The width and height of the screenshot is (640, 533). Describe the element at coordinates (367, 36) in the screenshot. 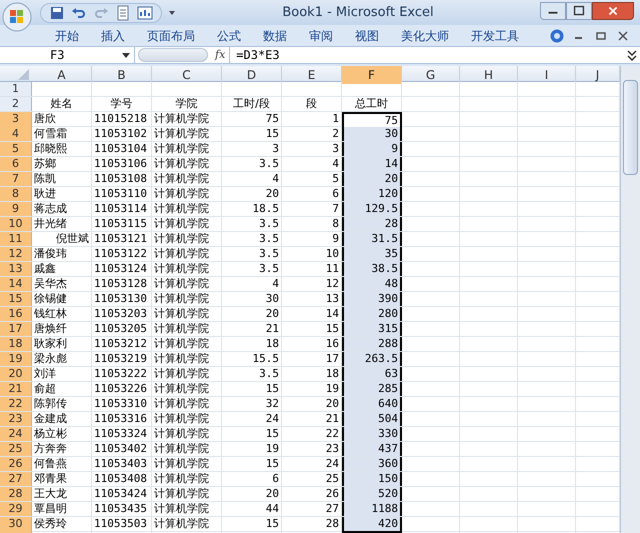

I see `ribbon-tab: 视图` at that location.